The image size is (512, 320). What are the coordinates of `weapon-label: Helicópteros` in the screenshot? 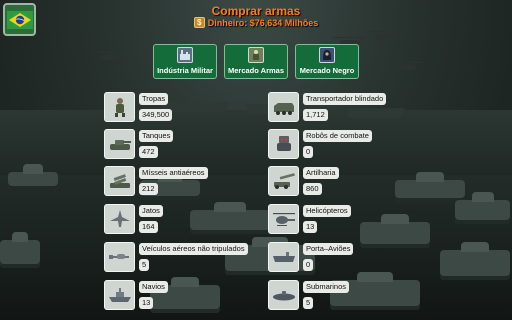 It's located at (327, 211).